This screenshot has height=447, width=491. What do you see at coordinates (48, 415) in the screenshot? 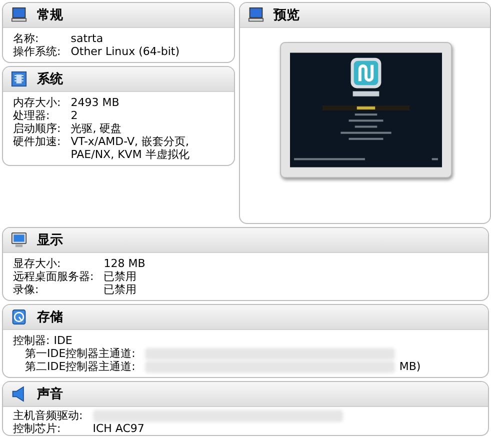
I see `field-label: 主机音频驱动:` at bounding box center [48, 415].